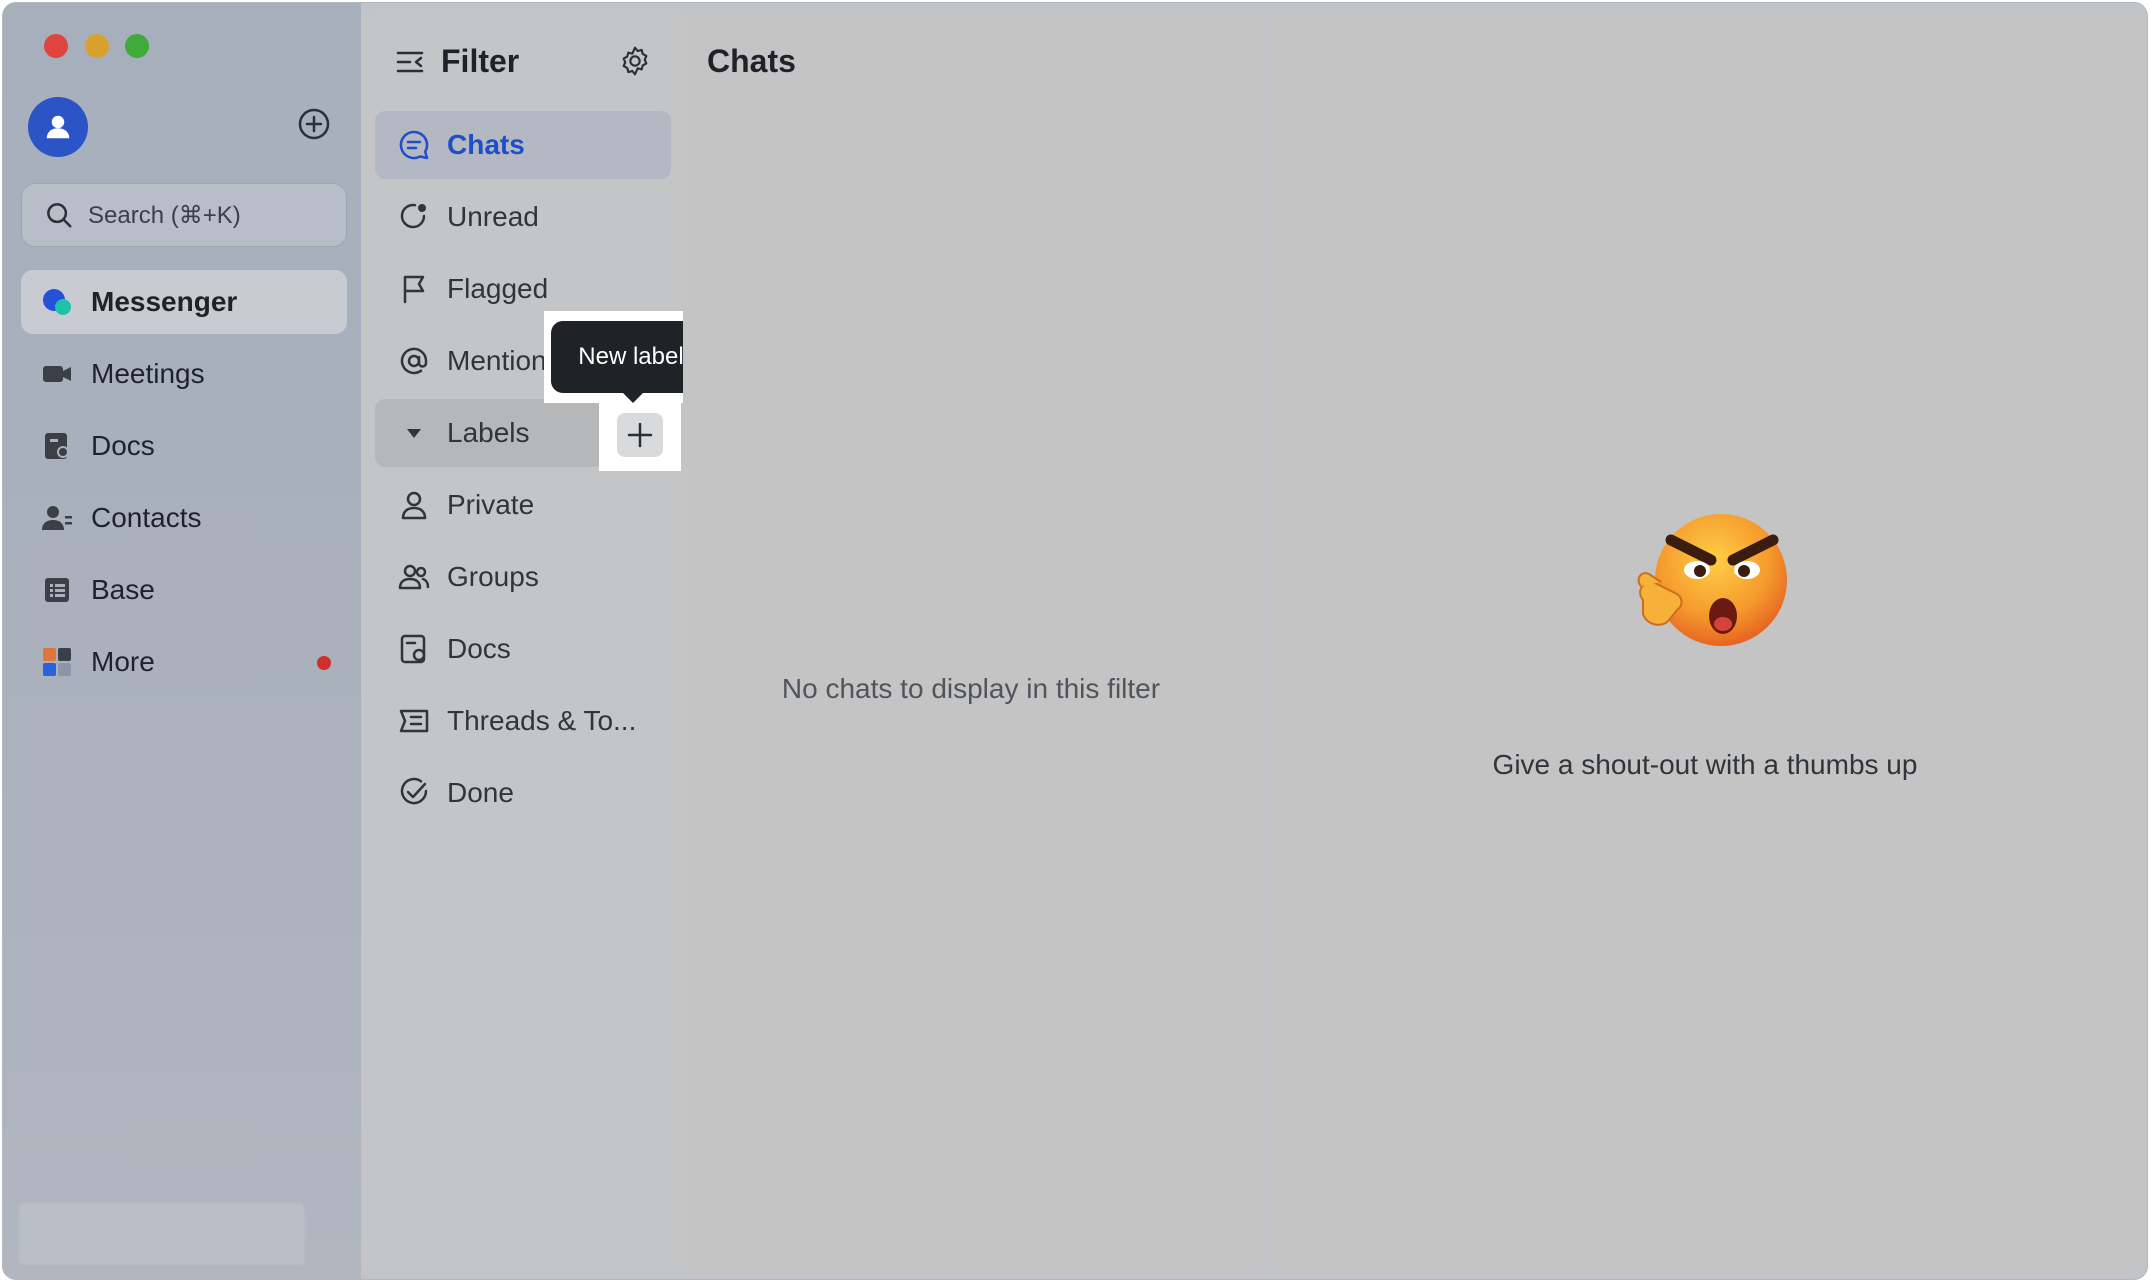 The height and width of the screenshot is (1282, 2150). I want to click on create-button, so click(314, 124).